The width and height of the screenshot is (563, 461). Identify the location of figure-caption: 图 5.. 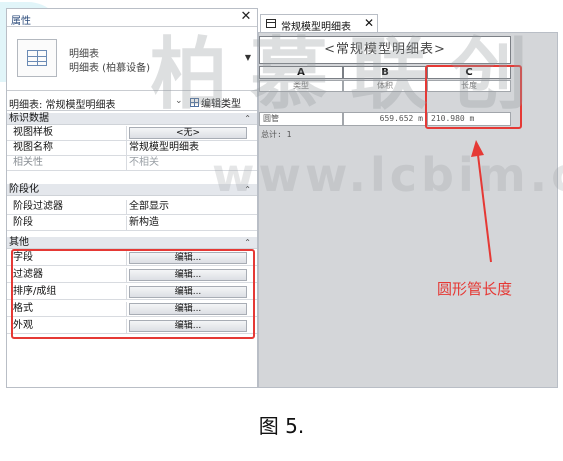
(281, 426).